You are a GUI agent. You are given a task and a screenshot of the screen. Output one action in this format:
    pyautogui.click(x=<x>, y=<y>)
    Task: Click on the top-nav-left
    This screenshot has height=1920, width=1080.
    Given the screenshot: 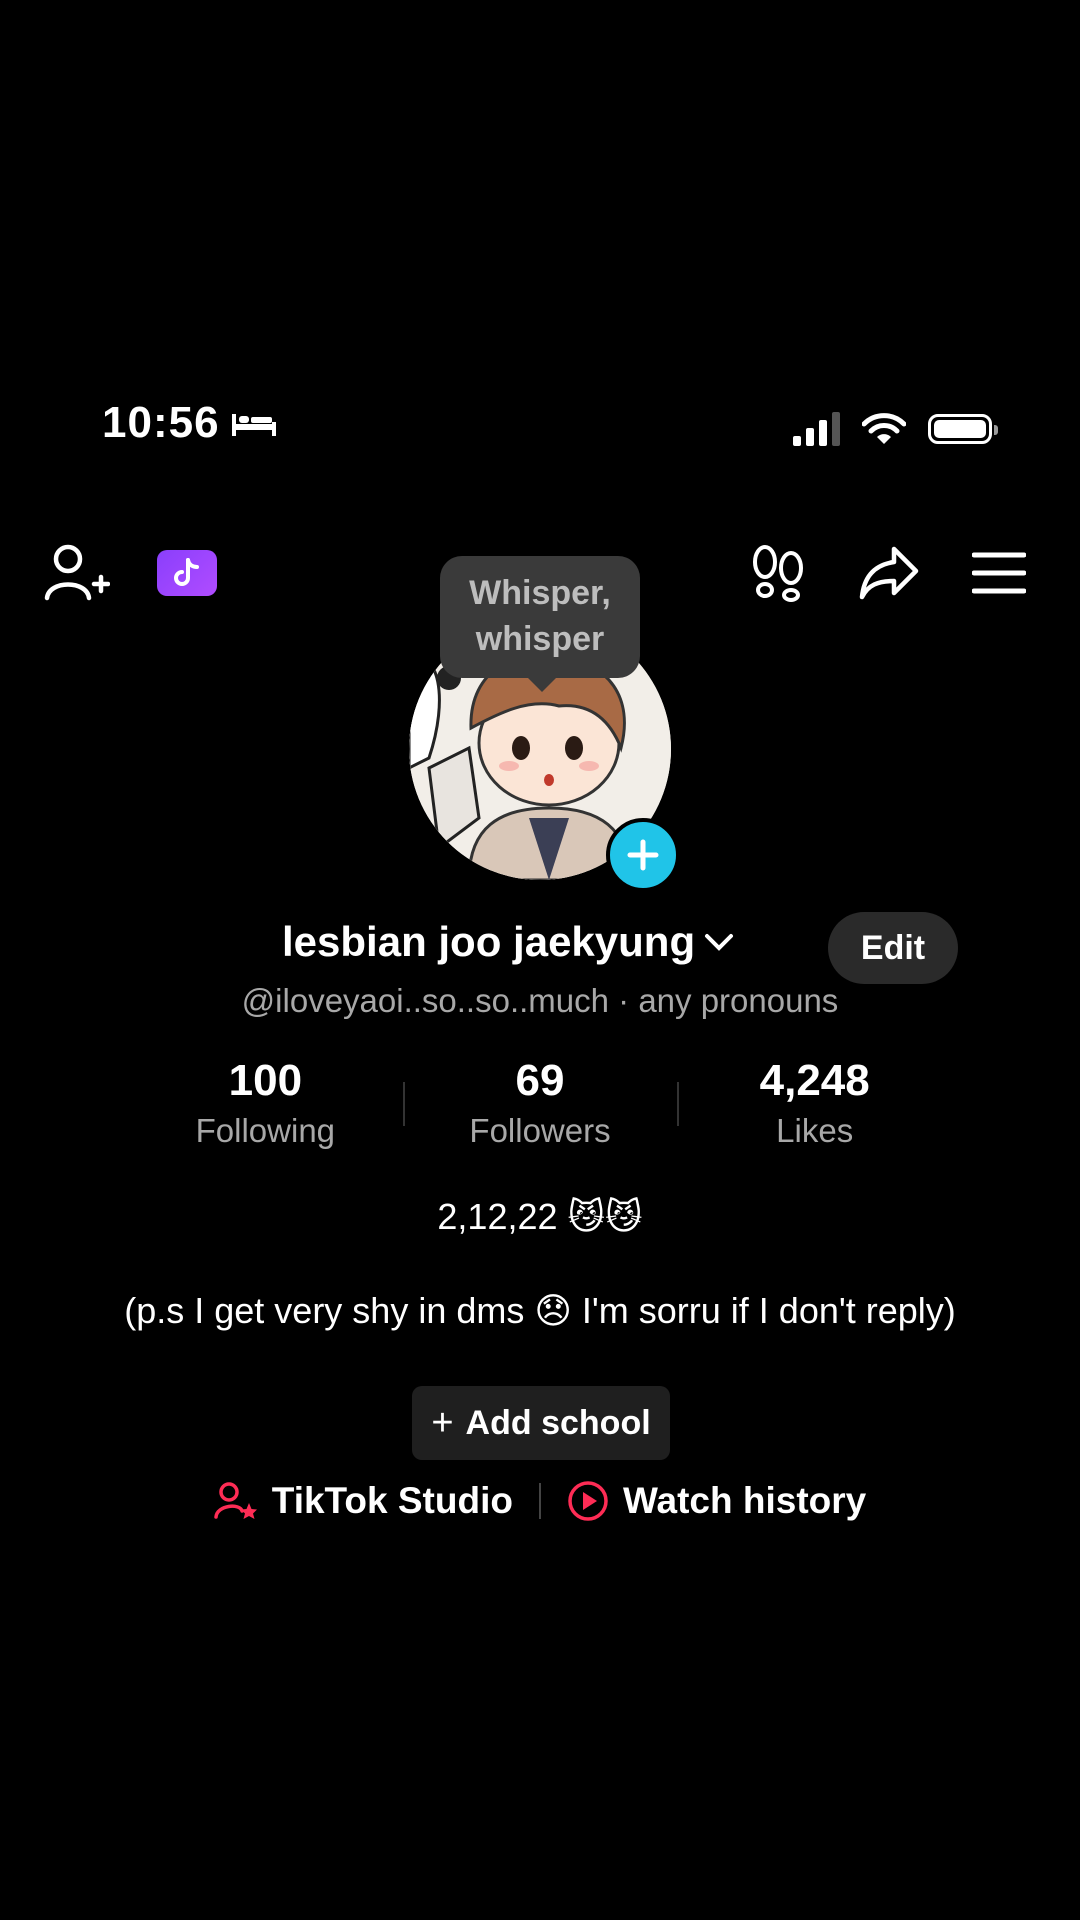 What is the action you would take?
    pyautogui.click(x=132, y=573)
    